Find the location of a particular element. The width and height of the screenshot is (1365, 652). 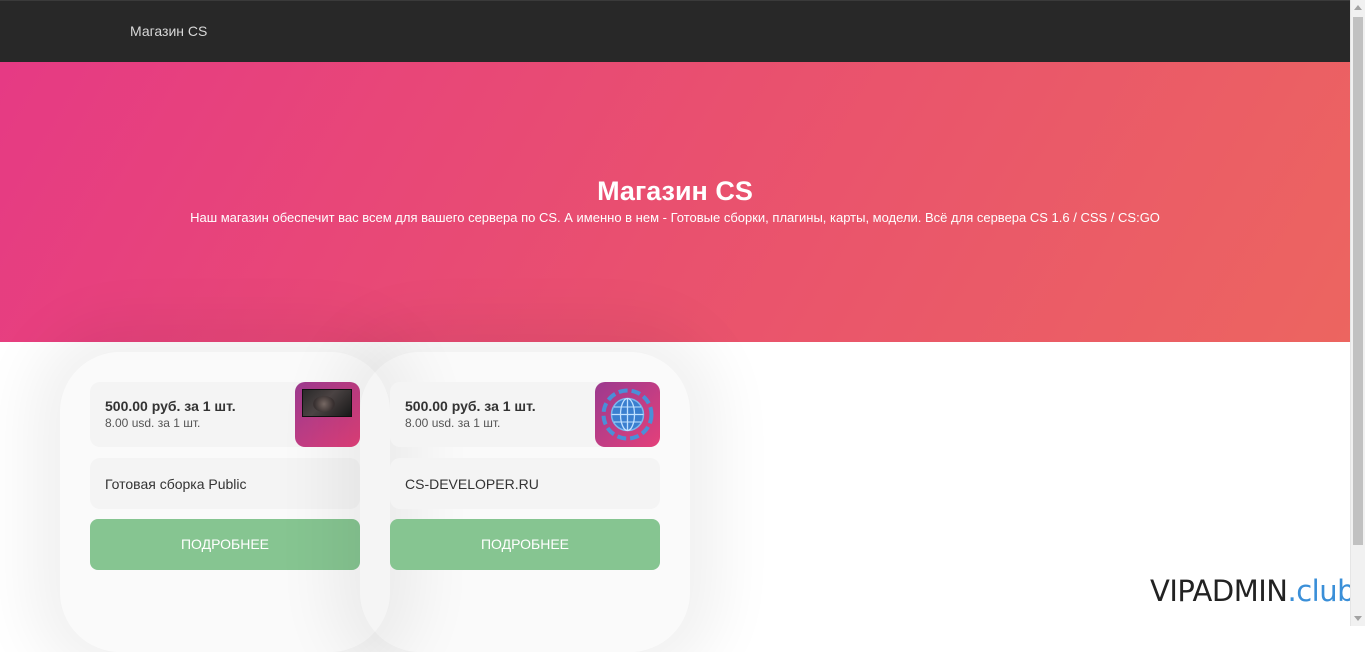

product-name-box: CS-DEVELOPER.RU is located at coordinates (525, 483).